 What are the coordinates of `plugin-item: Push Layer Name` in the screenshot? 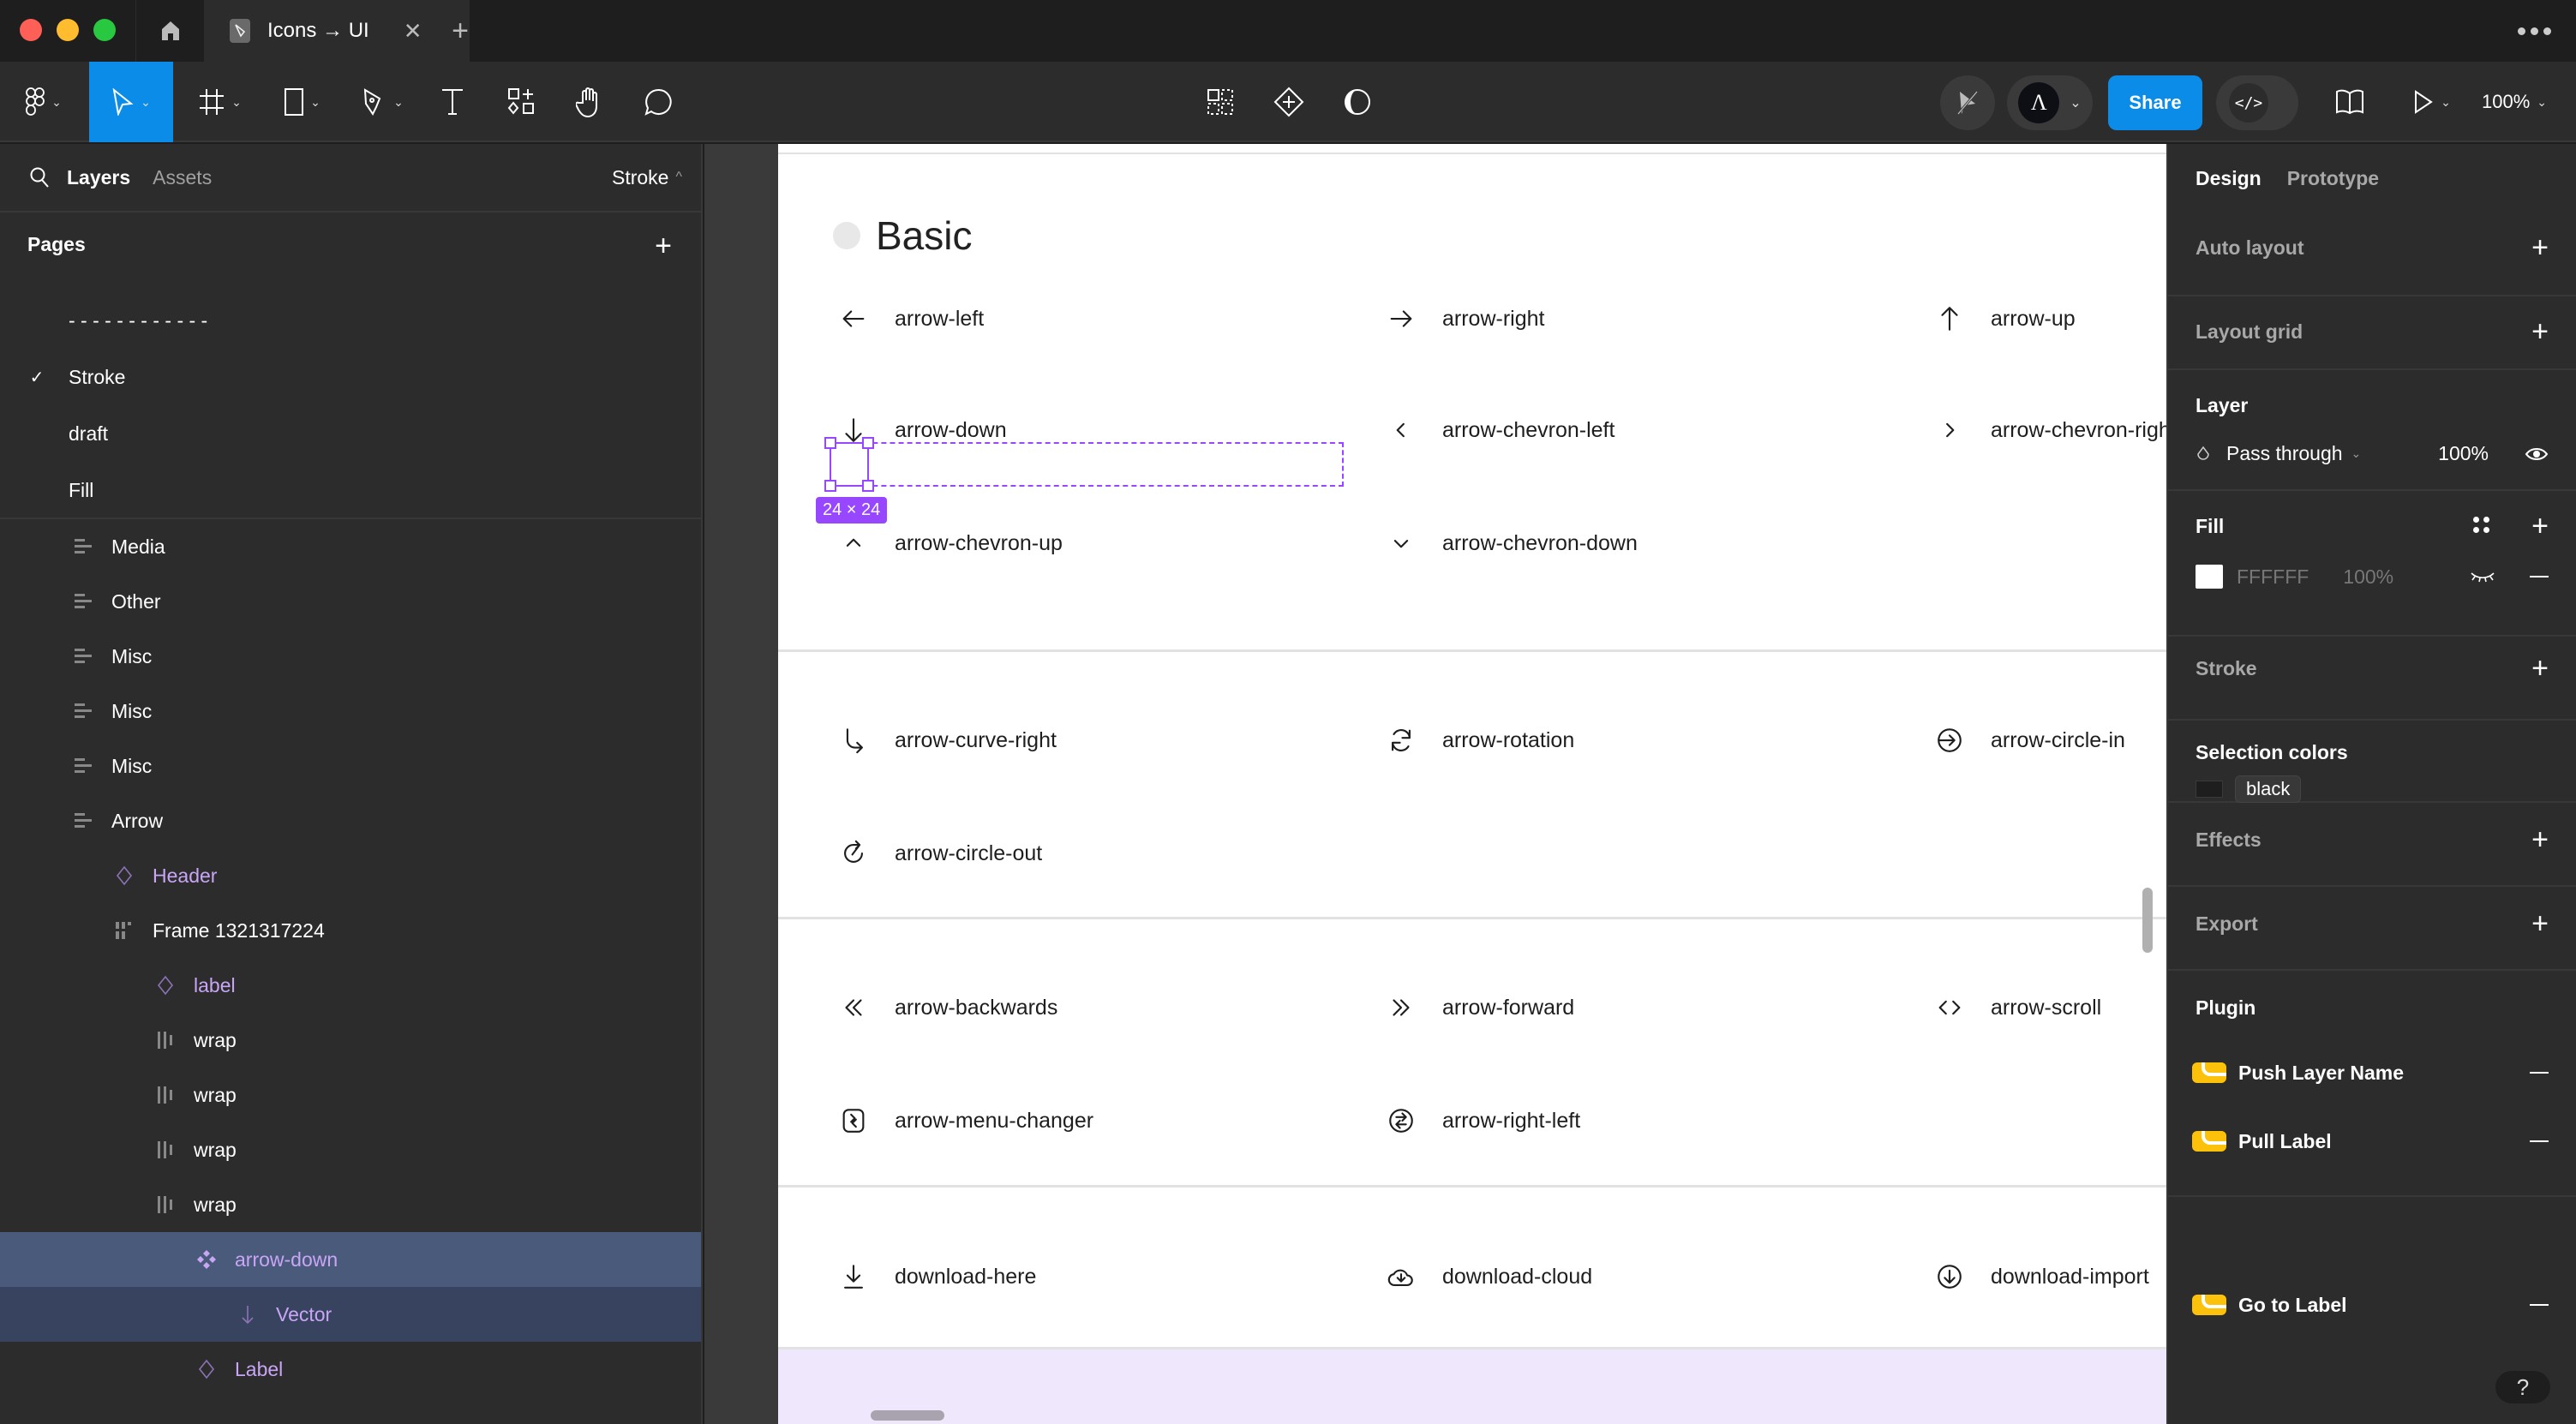 It's located at (2384, 1072).